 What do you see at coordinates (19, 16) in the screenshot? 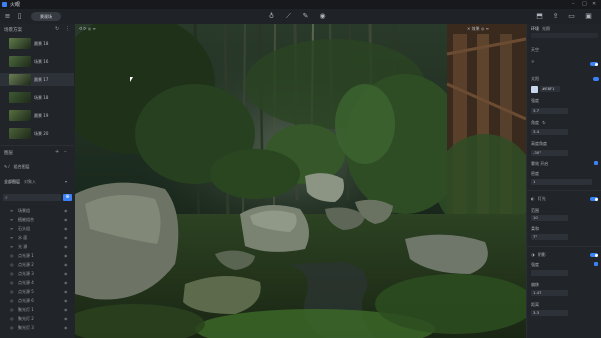
I see `file-icon: ▯` at bounding box center [19, 16].